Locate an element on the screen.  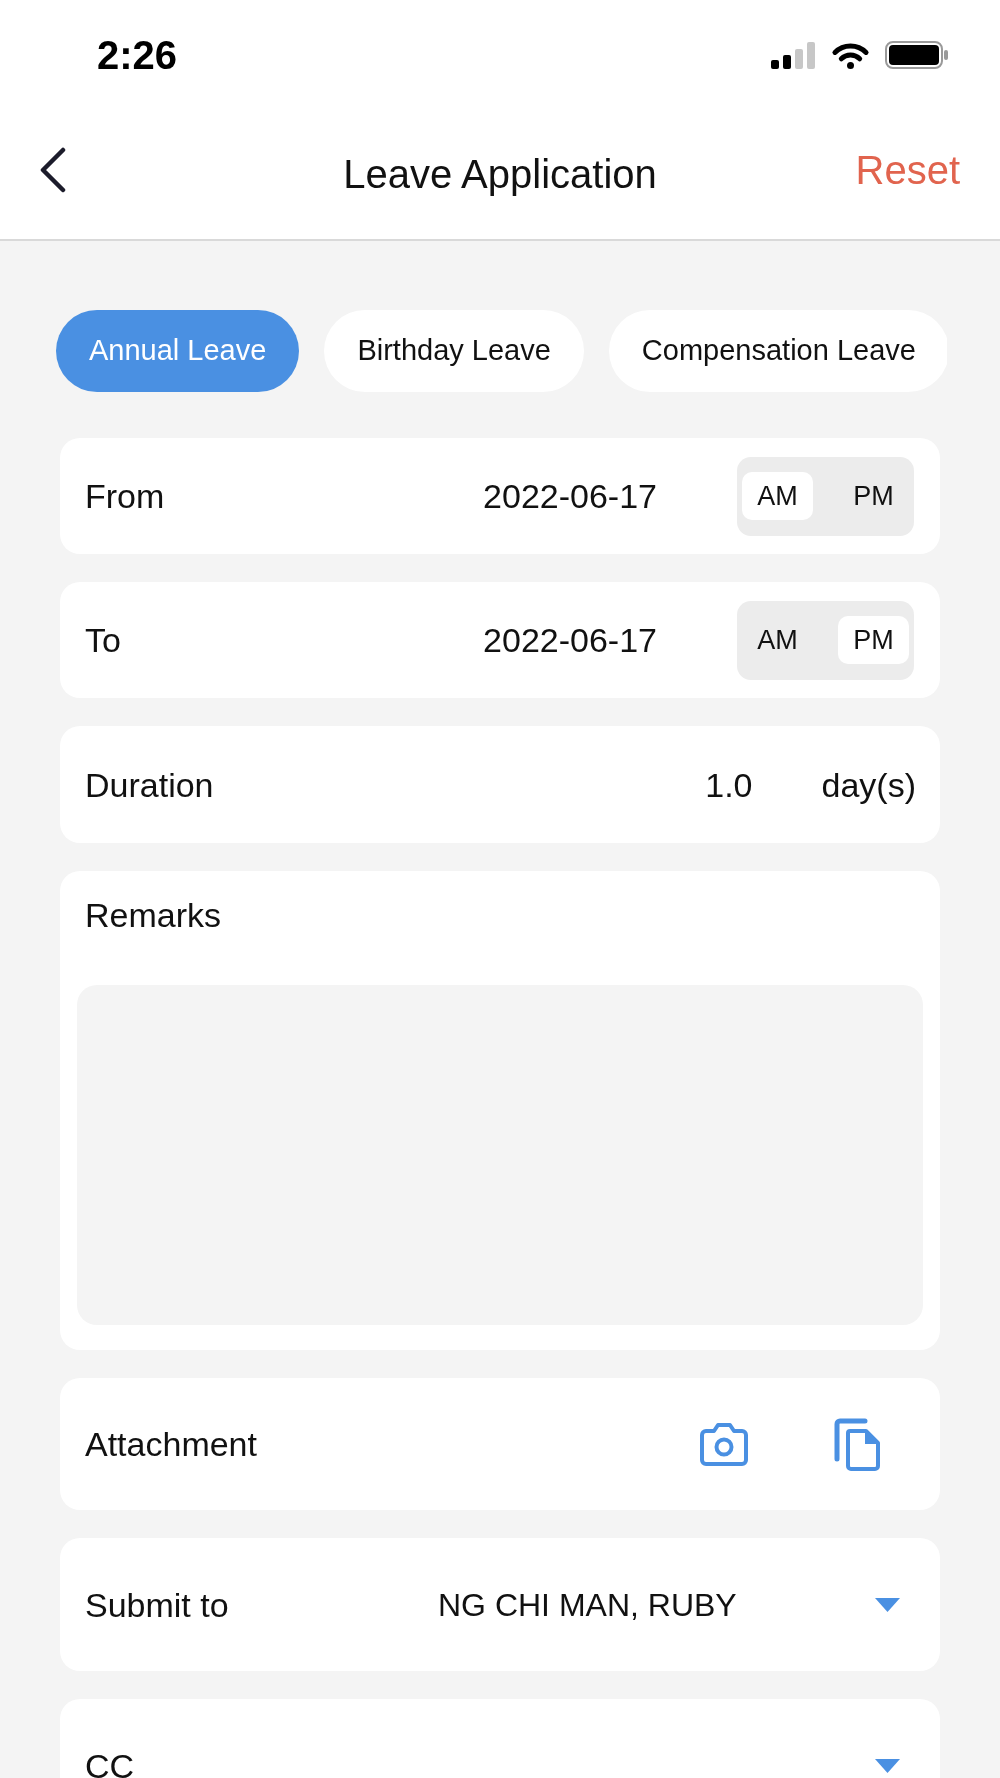
field-label: Duration is located at coordinates (149, 784).